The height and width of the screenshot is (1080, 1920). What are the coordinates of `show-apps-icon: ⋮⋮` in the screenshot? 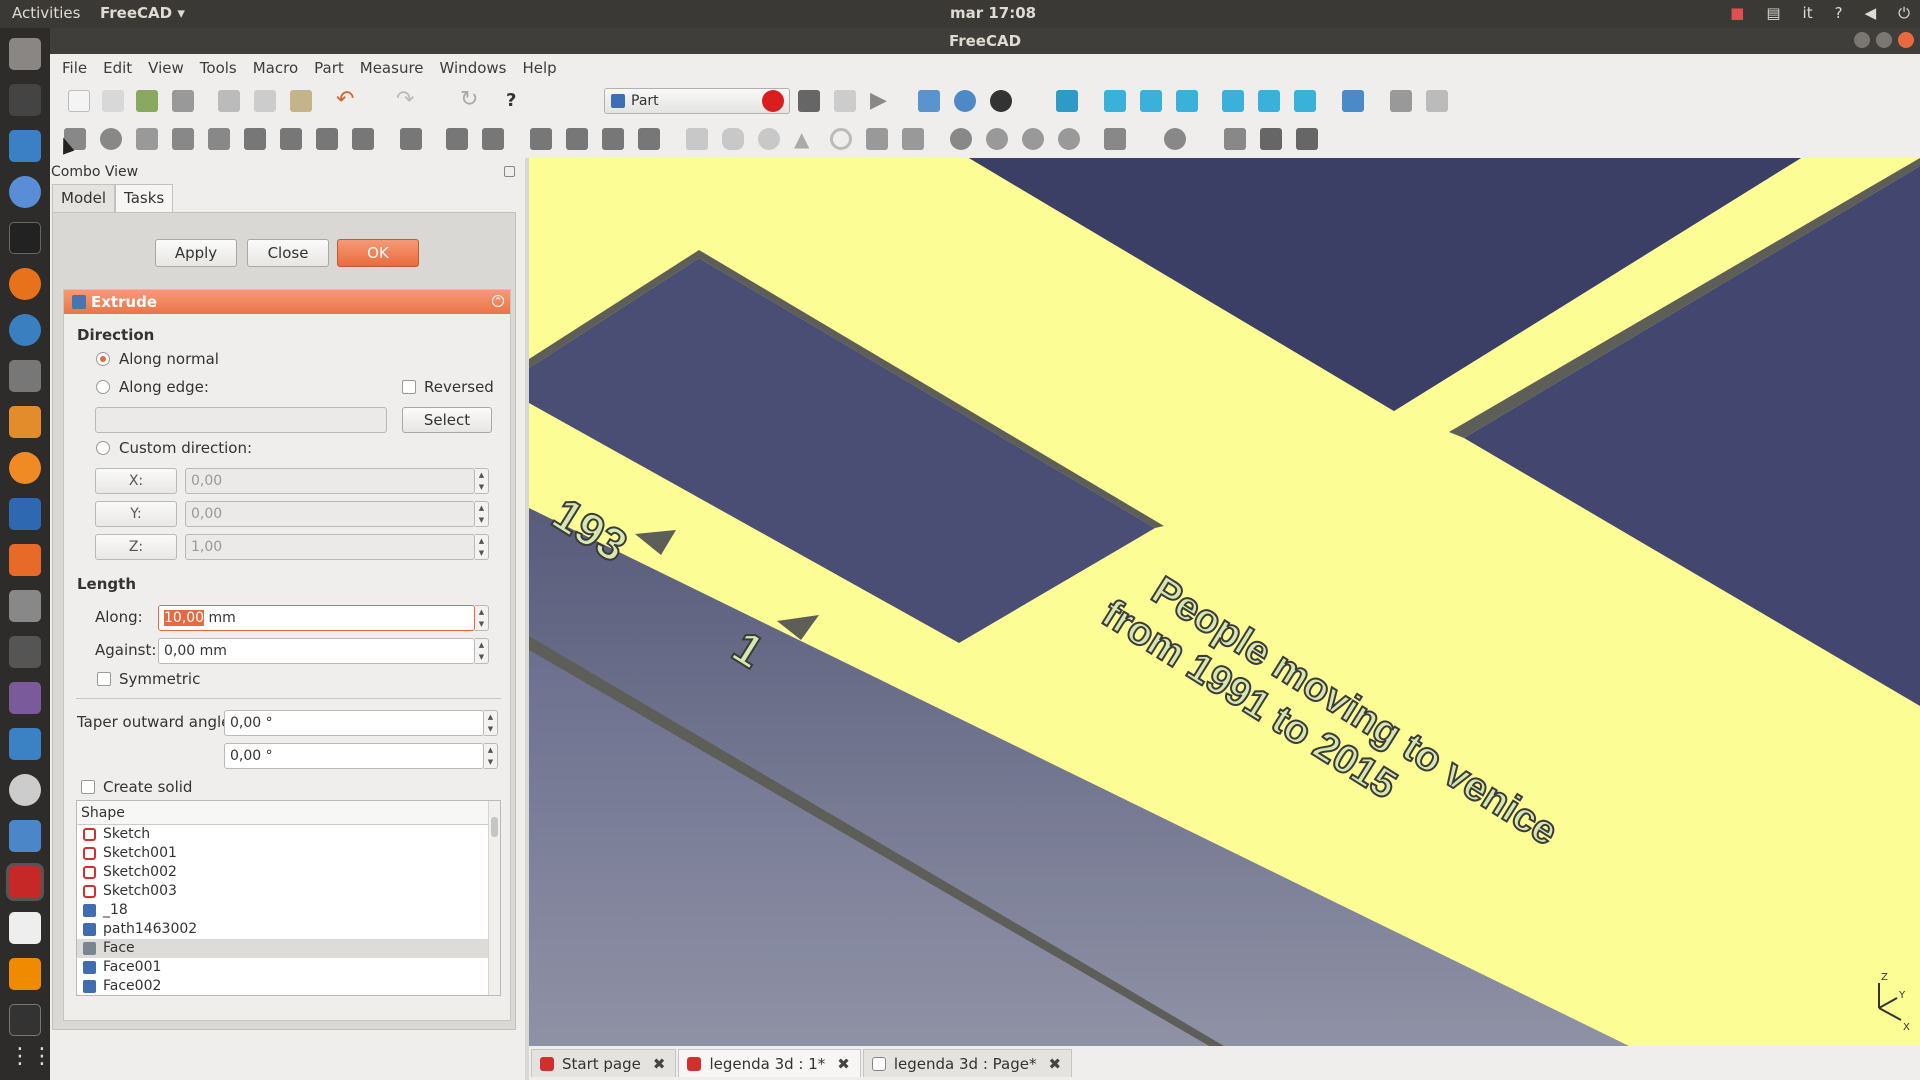 It's located at (31, 1060).